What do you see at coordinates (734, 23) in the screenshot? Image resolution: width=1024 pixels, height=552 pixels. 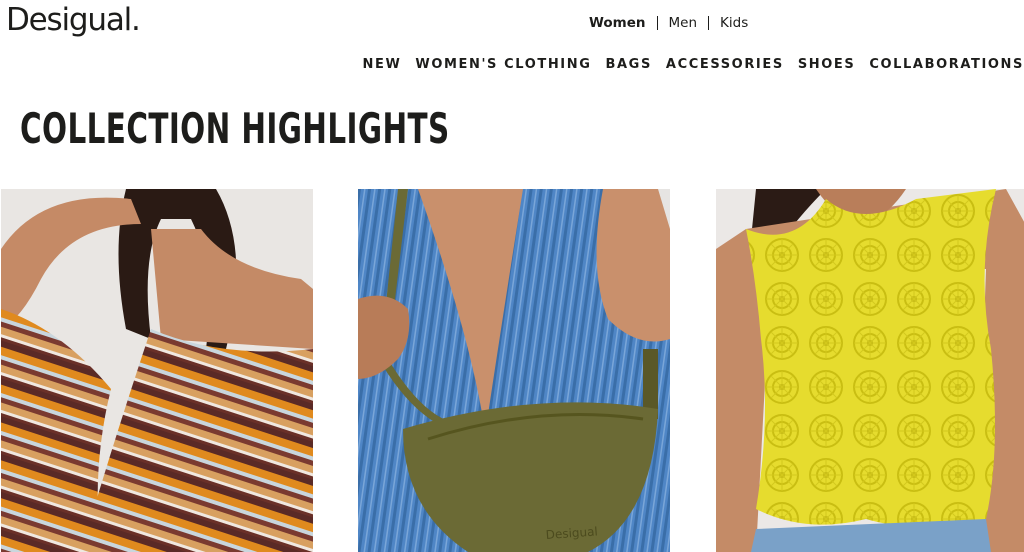 I see `gender-tab-kids: Kids` at bounding box center [734, 23].